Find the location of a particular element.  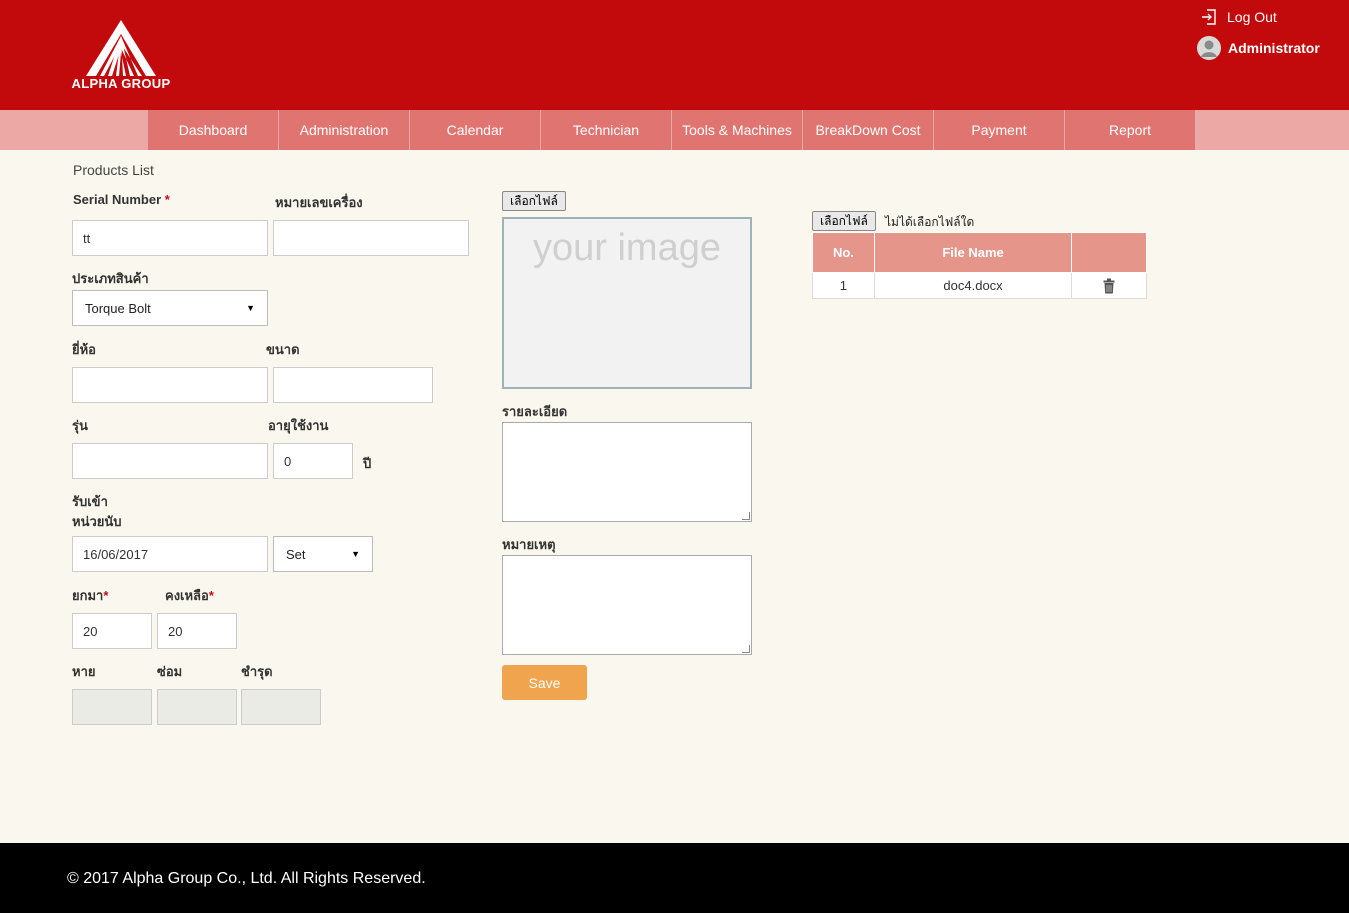

user-avatar-icon is located at coordinates (1209, 48).